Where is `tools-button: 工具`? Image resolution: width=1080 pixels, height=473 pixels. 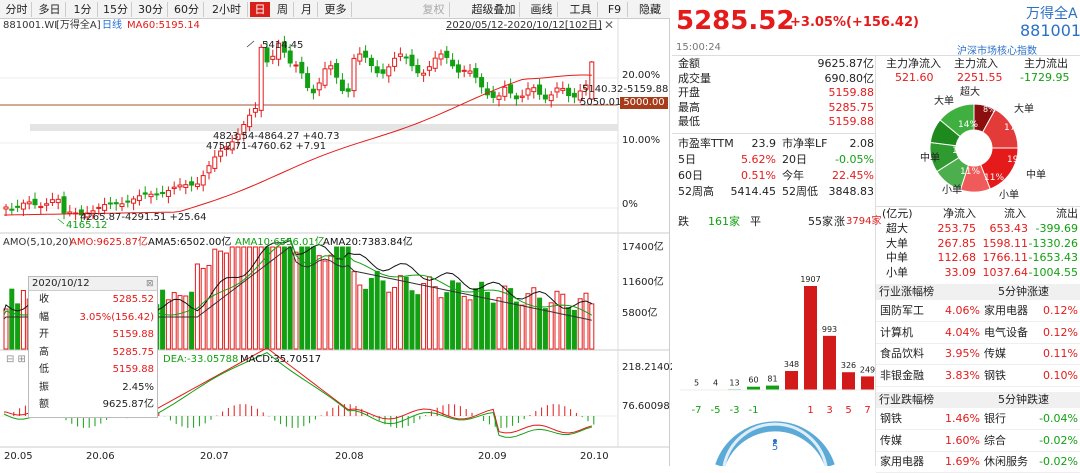 tools-button: 工具 is located at coordinates (581, 9).